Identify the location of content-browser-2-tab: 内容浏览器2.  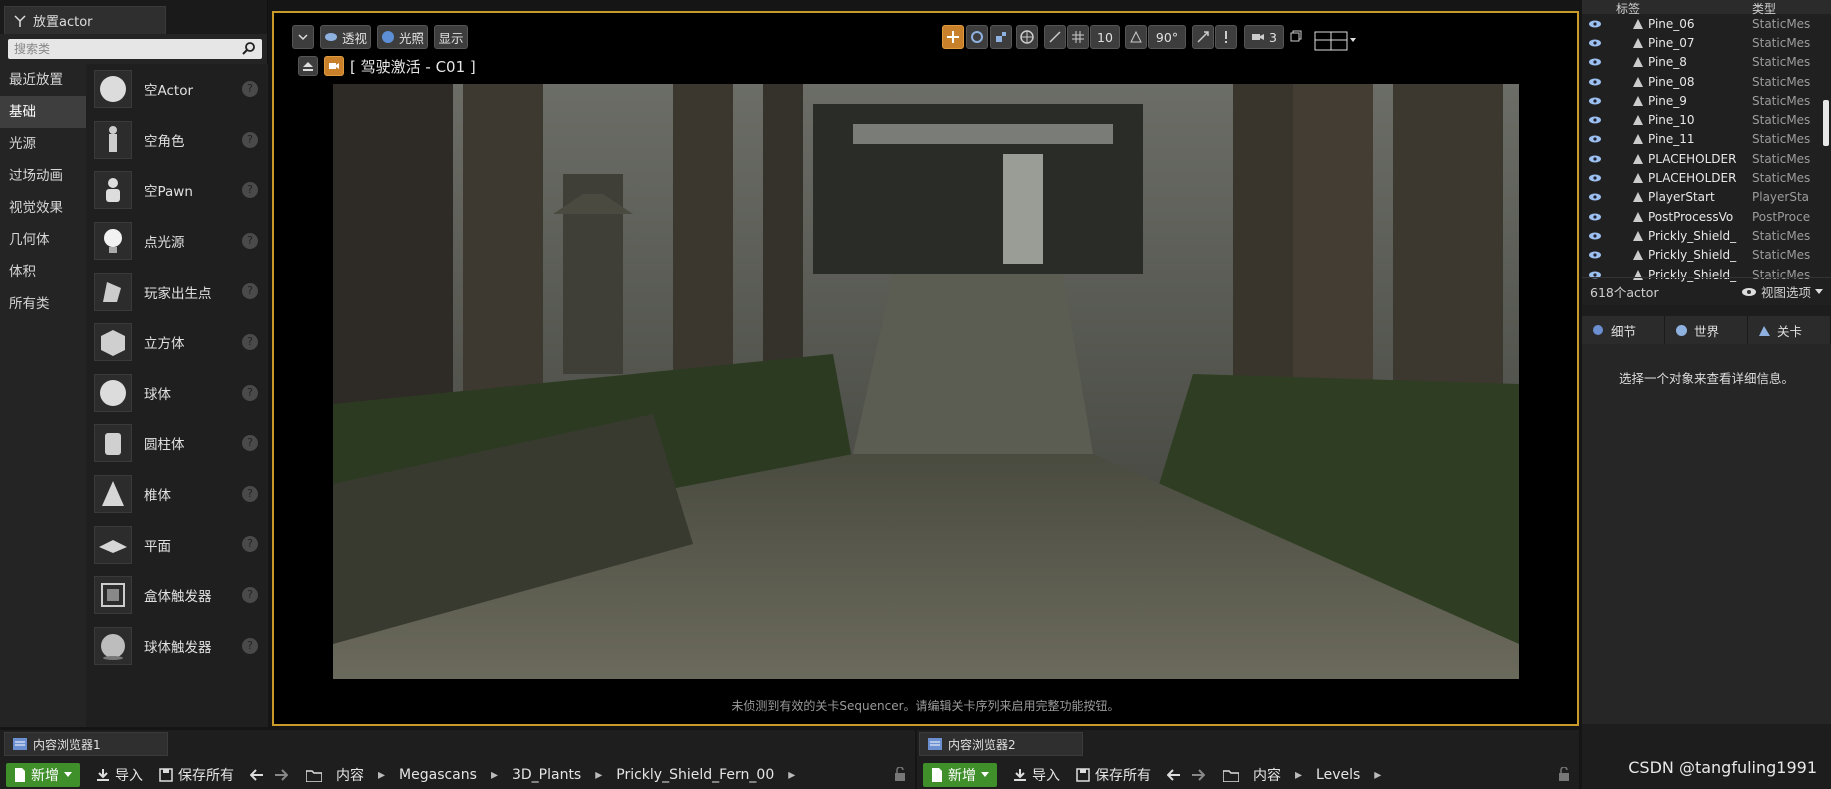
(1001, 744).